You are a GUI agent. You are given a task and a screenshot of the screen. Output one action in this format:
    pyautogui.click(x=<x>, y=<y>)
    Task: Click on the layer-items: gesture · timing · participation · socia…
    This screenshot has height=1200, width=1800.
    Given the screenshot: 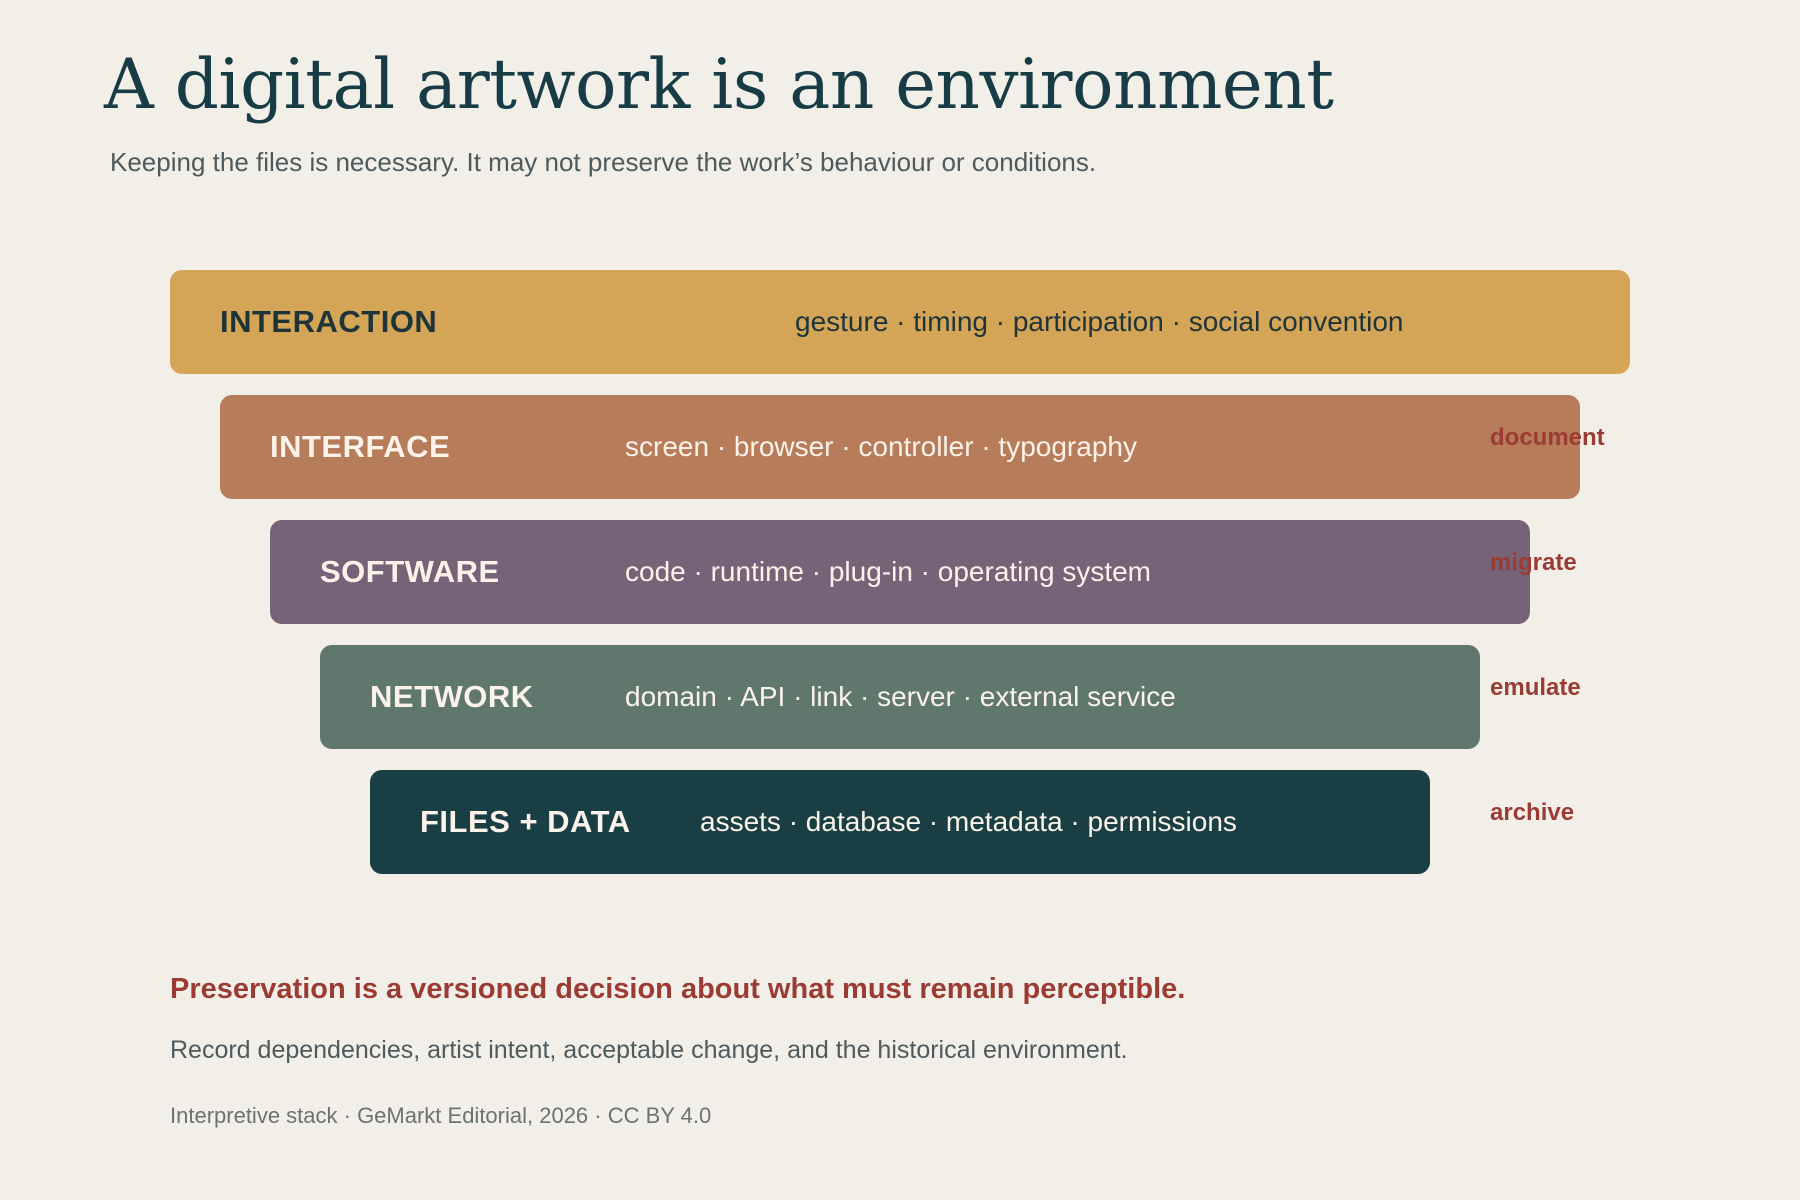 What is the action you would take?
    pyautogui.click(x=1099, y=321)
    